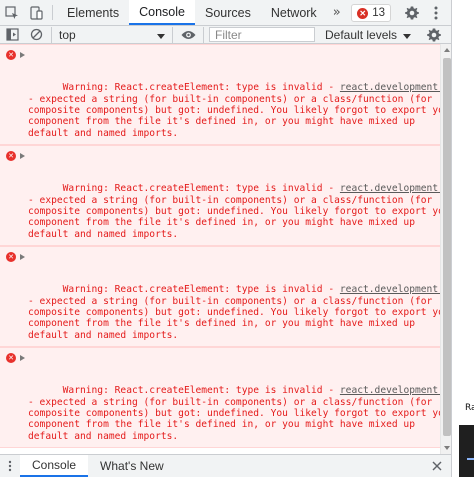 The width and height of the screenshot is (474, 477). I want to click on kebab-menu-icon, so click(436, 13).